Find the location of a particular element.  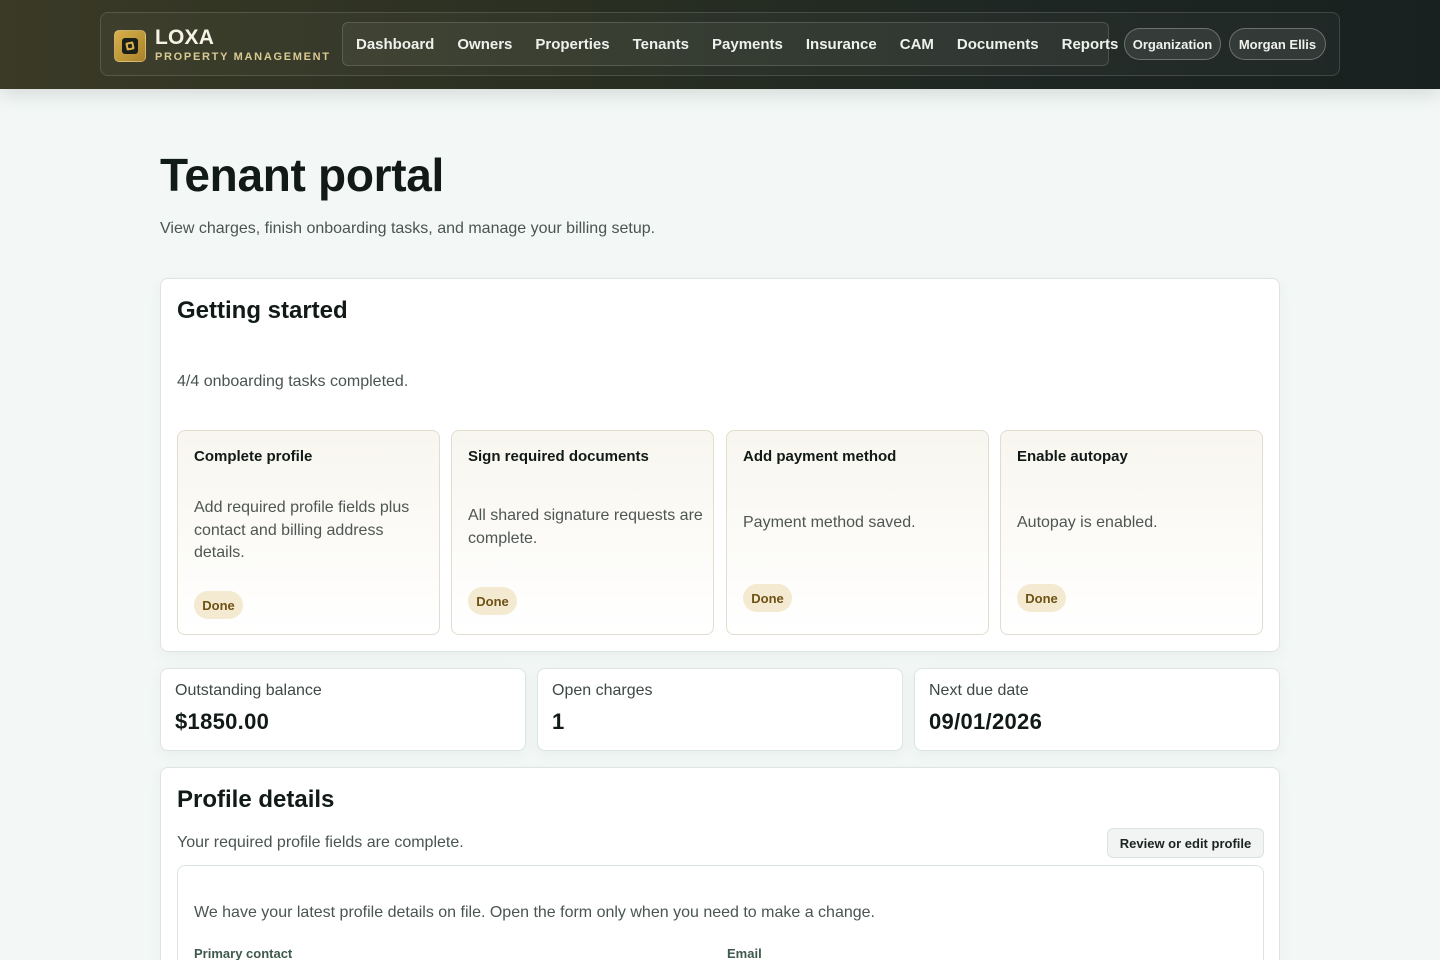

getting-started-title: Getting started is located at coordinates (262, 310).